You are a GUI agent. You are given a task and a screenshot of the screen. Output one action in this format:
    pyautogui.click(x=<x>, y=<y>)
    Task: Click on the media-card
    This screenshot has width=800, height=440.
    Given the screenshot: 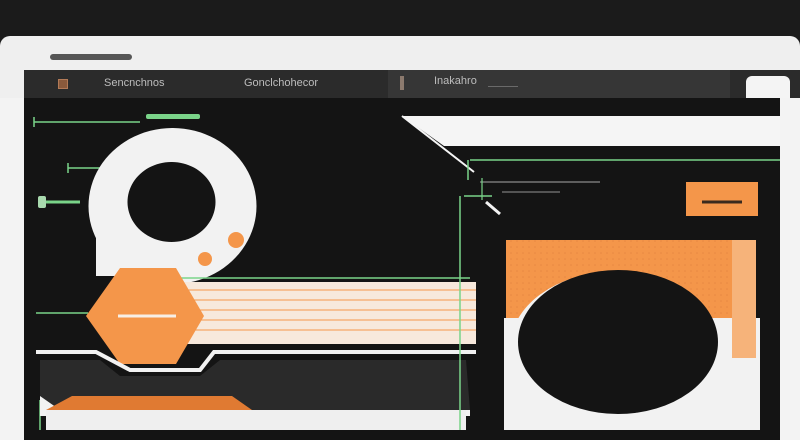 What is the action you would take?
    pyautogui.click(x=632, y=335)
    